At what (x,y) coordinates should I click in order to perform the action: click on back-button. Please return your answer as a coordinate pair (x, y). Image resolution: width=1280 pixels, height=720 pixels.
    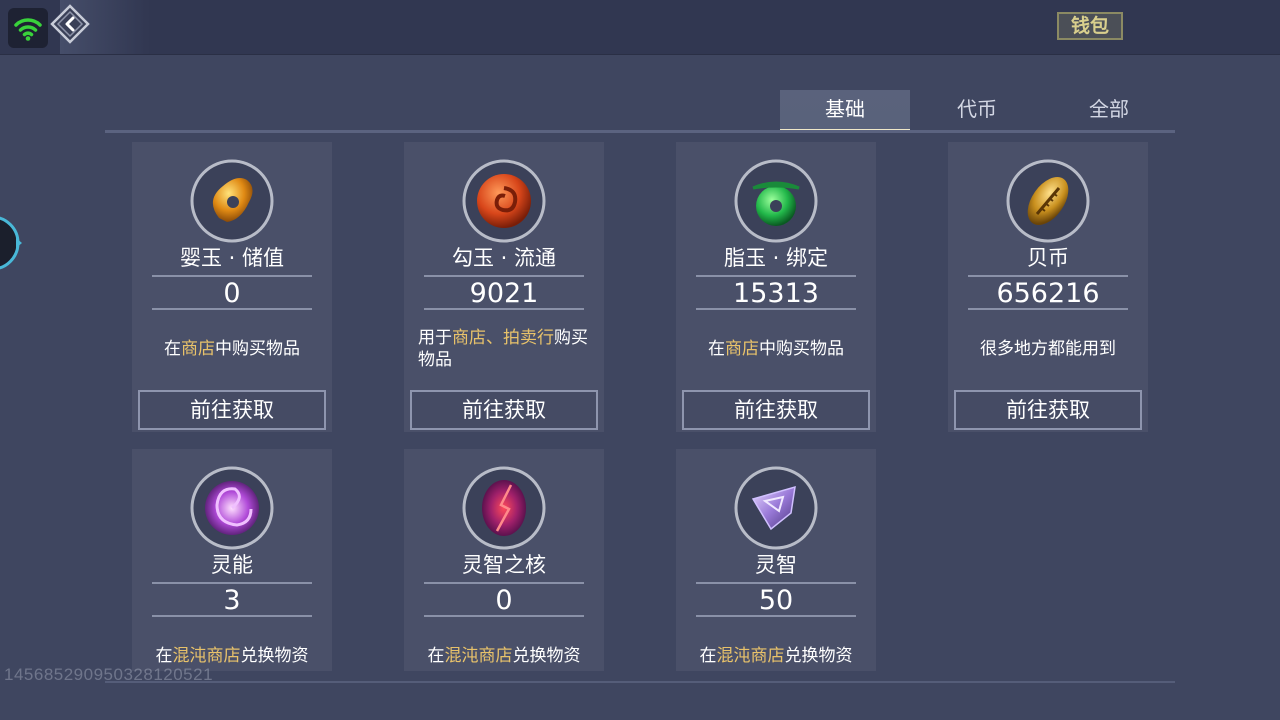
    Looking at the image, I should click on (70, 24).